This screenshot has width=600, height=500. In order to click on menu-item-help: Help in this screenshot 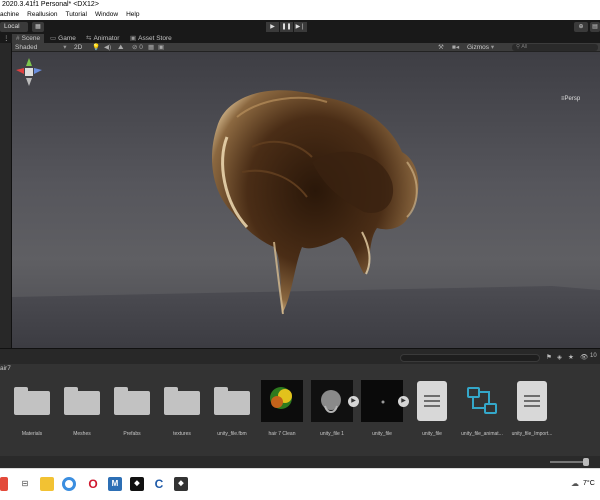, I will do `click(132, 15)`.